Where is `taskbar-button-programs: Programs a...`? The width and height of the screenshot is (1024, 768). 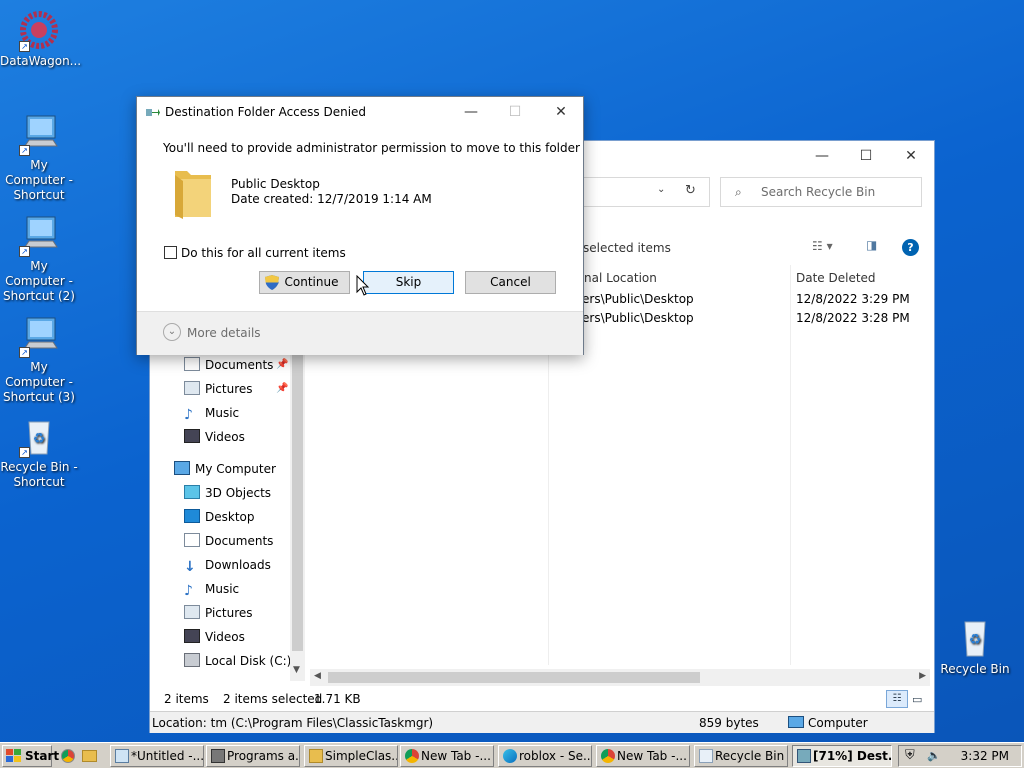
taskbar-button-programs: Programs a... is located at coordinates (253, 756).